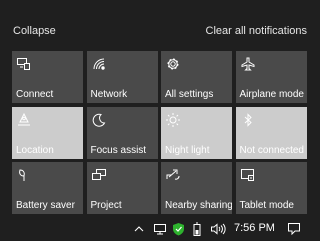 The width and height of the screenshot is (320, 241). Describe the element at coordinates (254, 228) in the screenshot. I see `clock: 7:56 PM` at that location.